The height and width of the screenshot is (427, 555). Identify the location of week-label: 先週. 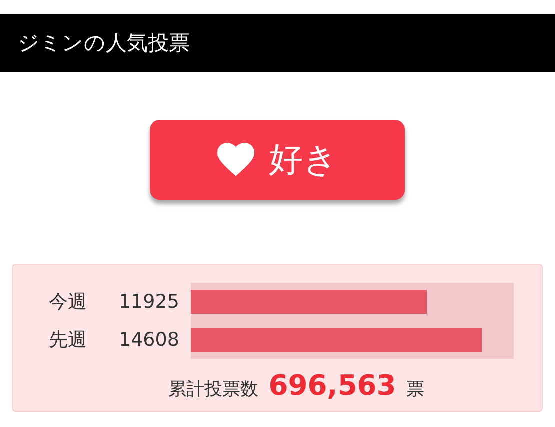
(68, 340).